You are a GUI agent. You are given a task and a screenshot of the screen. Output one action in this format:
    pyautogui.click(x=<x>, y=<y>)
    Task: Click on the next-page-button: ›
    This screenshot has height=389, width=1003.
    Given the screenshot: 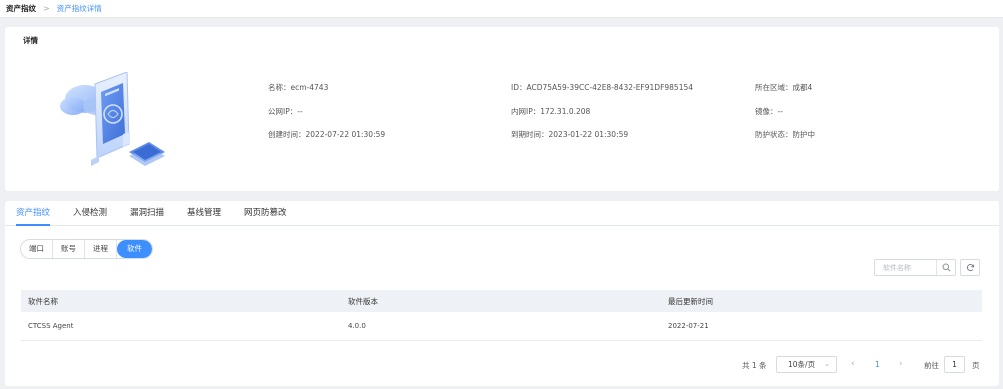 What is the action you would take?
    pyautogui.click(x=901, y=364)
    